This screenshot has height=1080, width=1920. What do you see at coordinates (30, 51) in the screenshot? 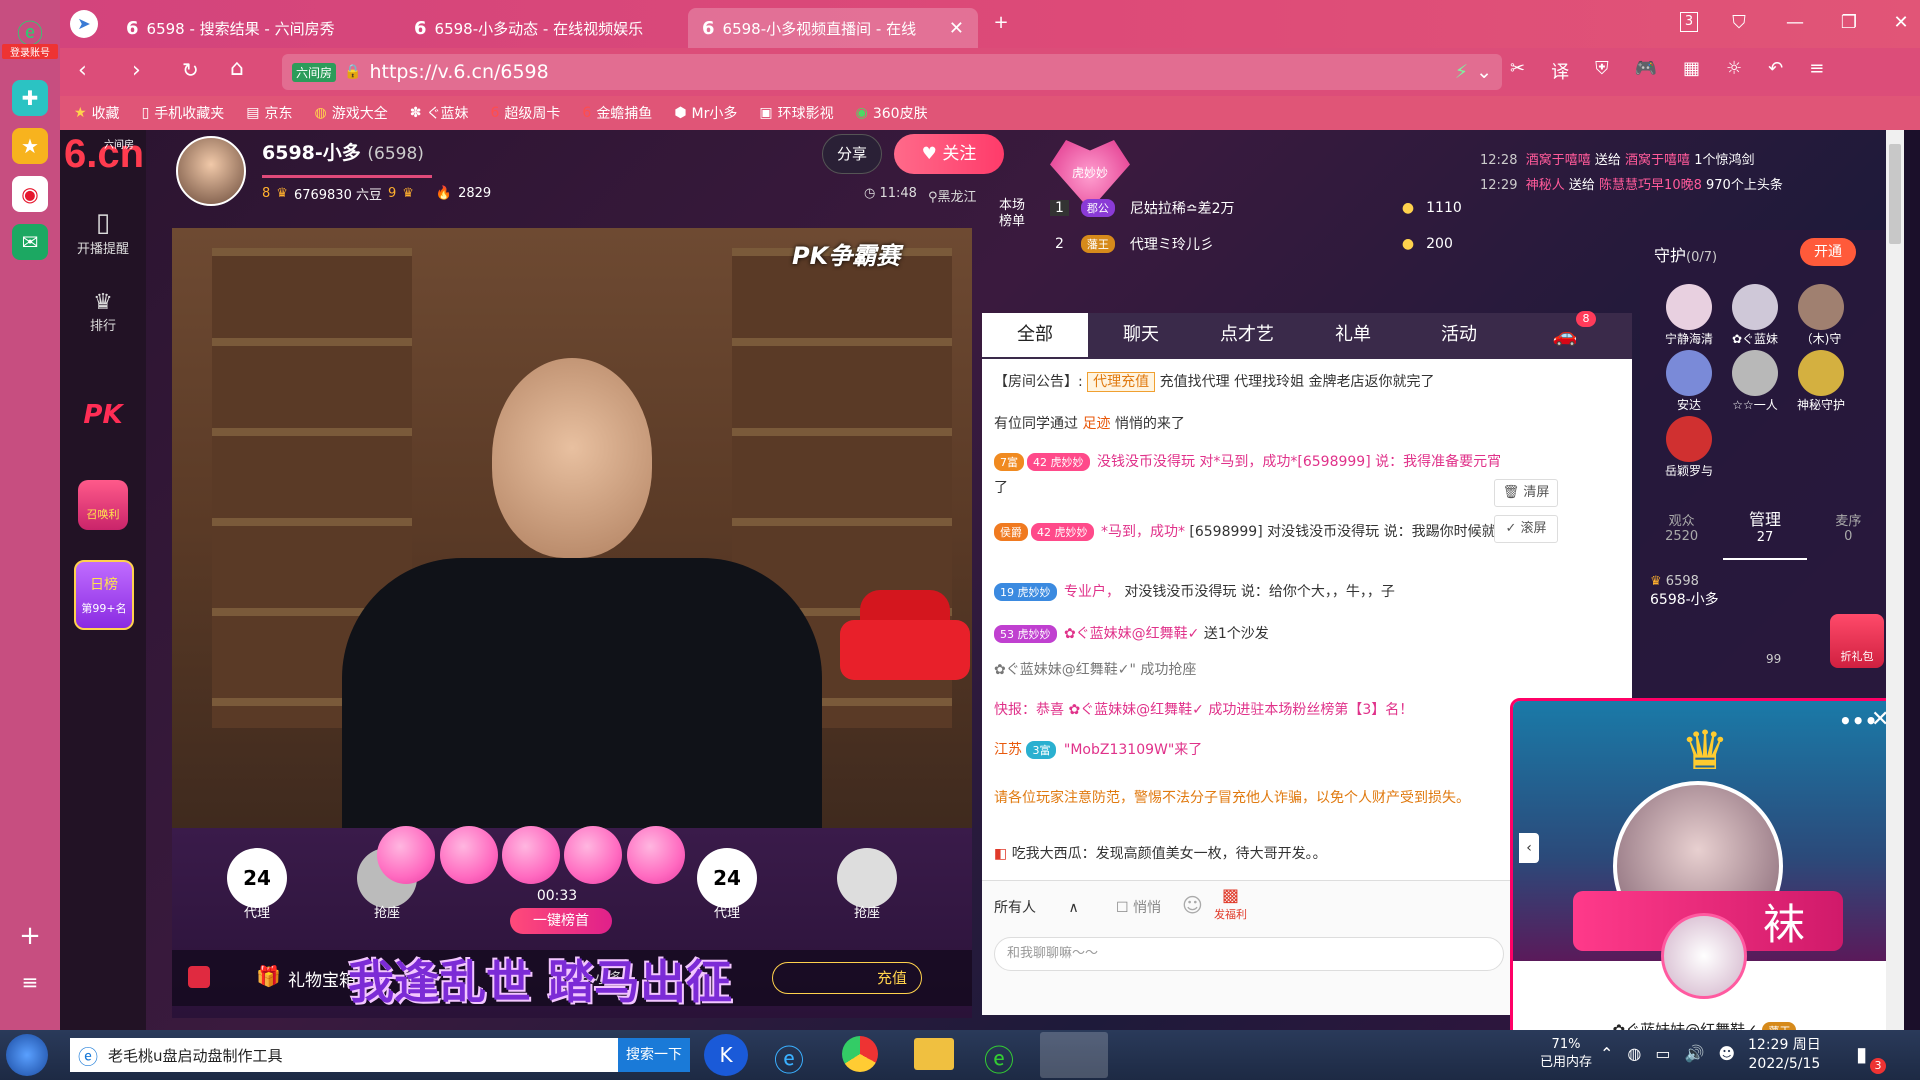
I see `login-label: 登录账号` at bounding box center [30, 51].